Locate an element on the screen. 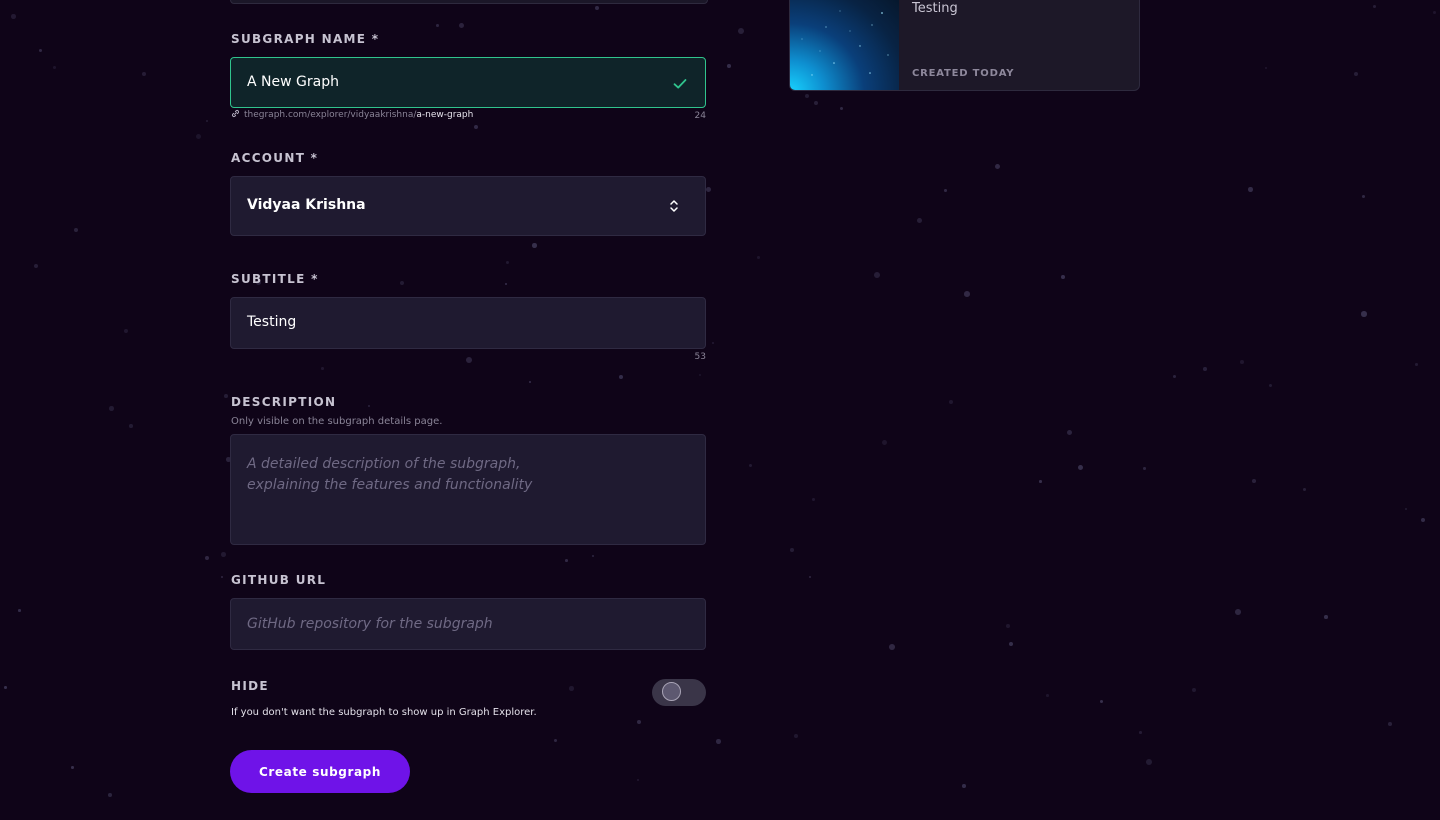 This screenshot has width=1440, height=820. subtitle-label: SUBTITLE * is located at coordinates (275, 279).